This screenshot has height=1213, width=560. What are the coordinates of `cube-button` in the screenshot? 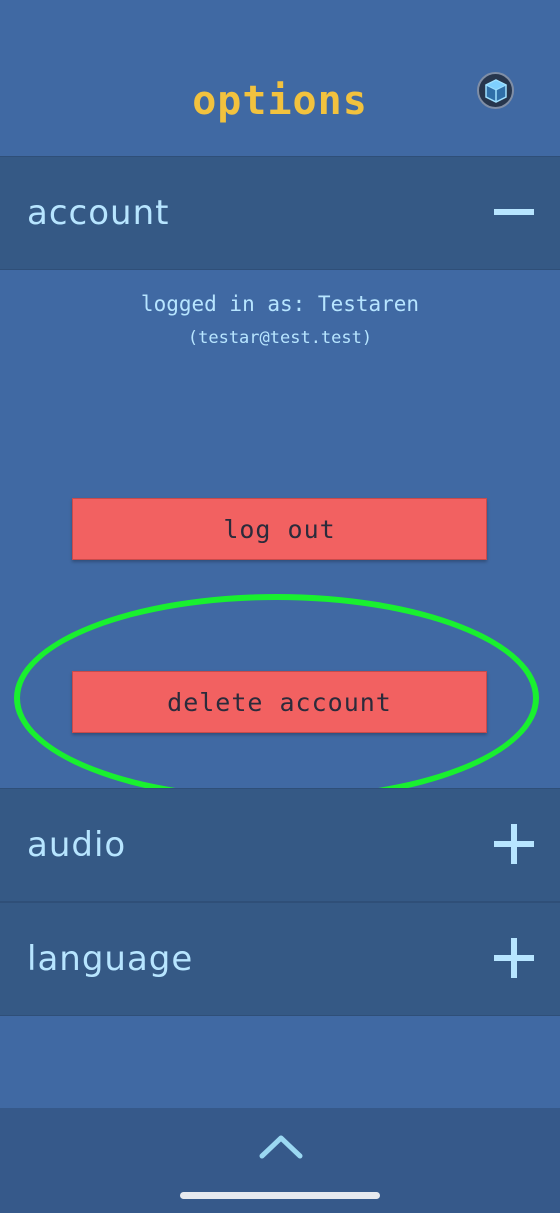 It's located at (495, 90).